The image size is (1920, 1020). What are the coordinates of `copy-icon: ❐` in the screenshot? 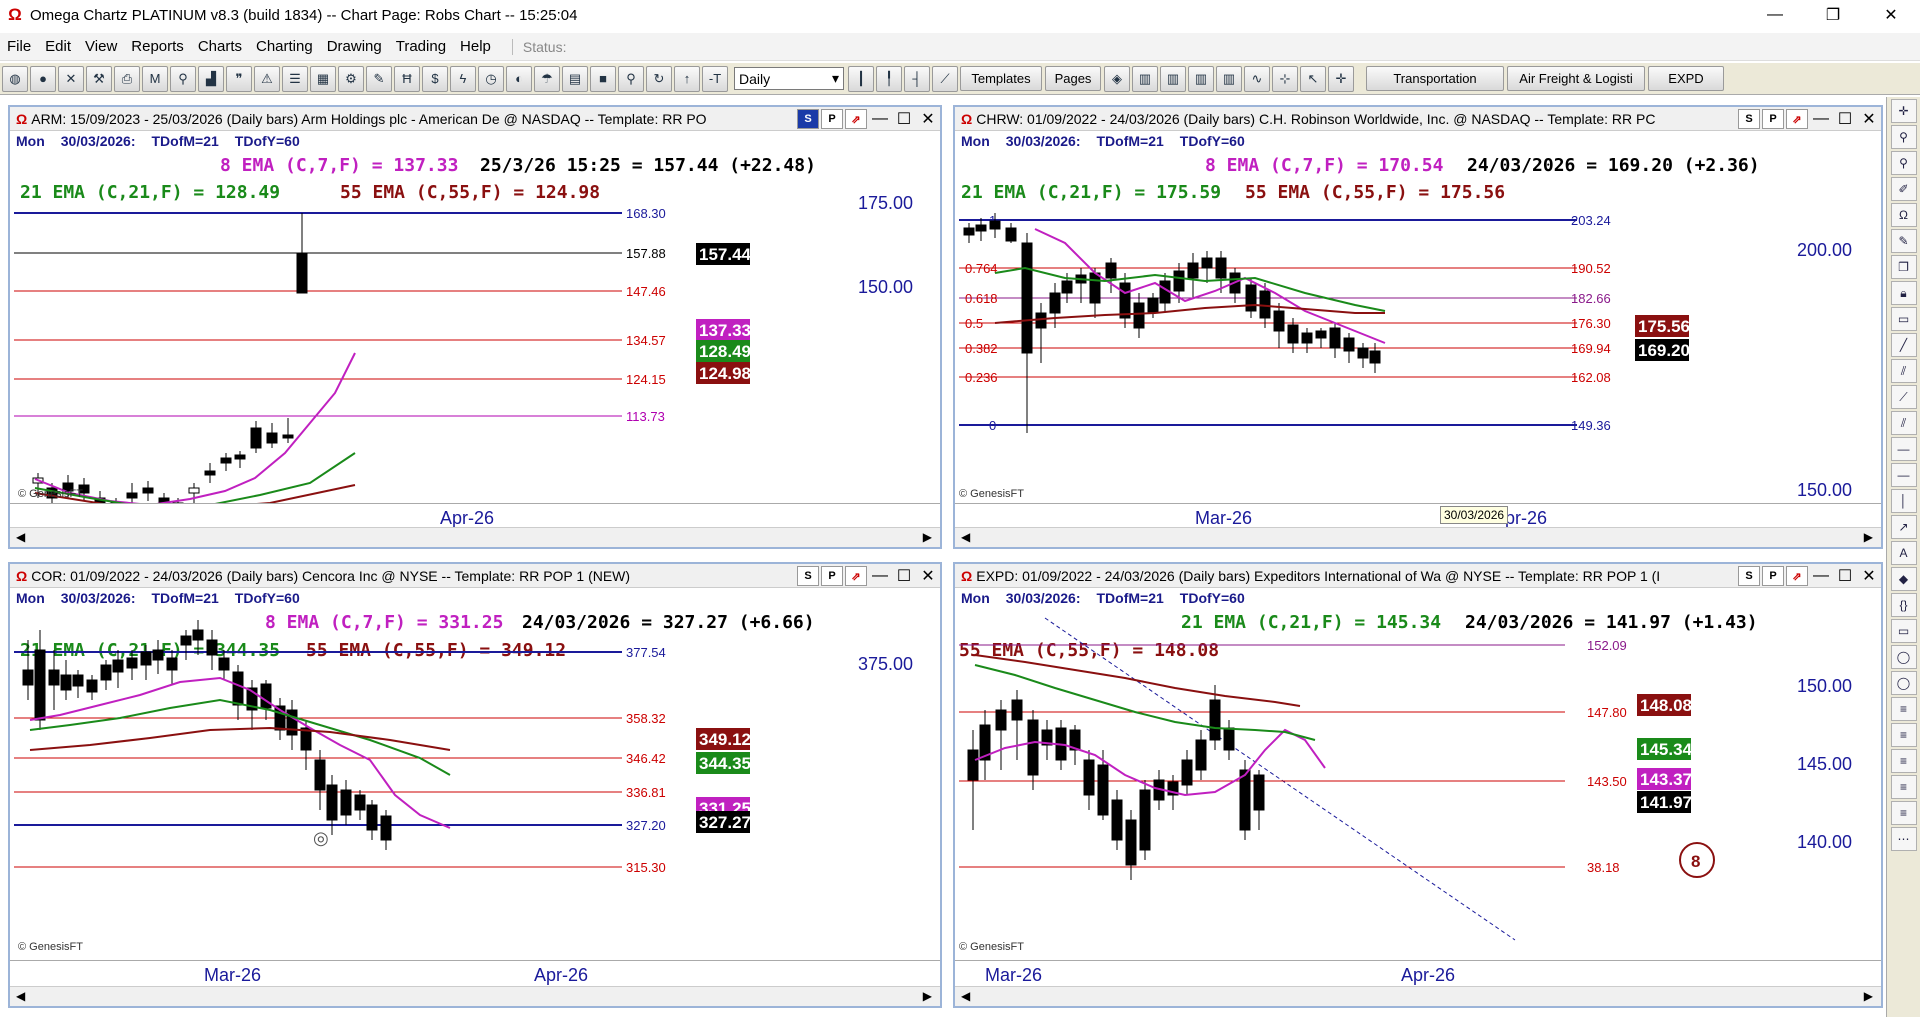 It's located at (1903, 267).